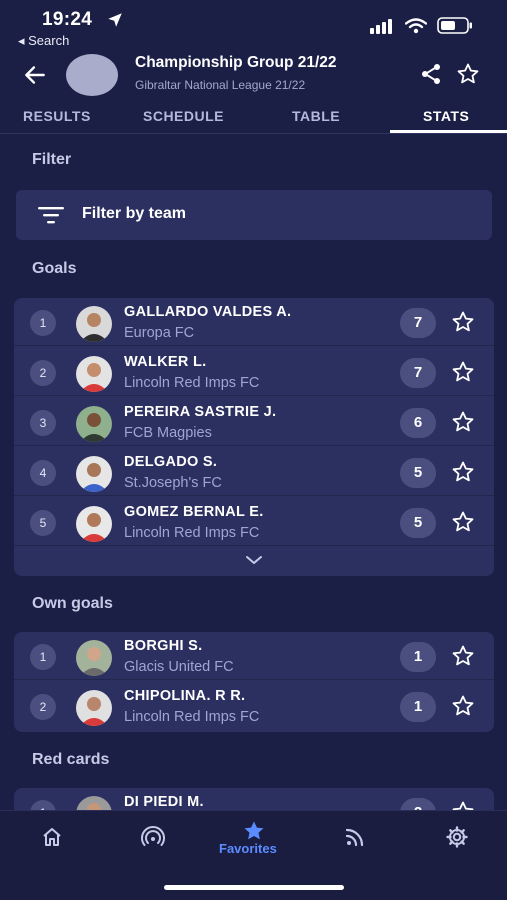 The width and height of the screenshot is (507, 900). What do you see at coordinates (173, 483) in the screenshot?
I see `player-club: St.Joseph's FC` at bounding box center [173, 483].